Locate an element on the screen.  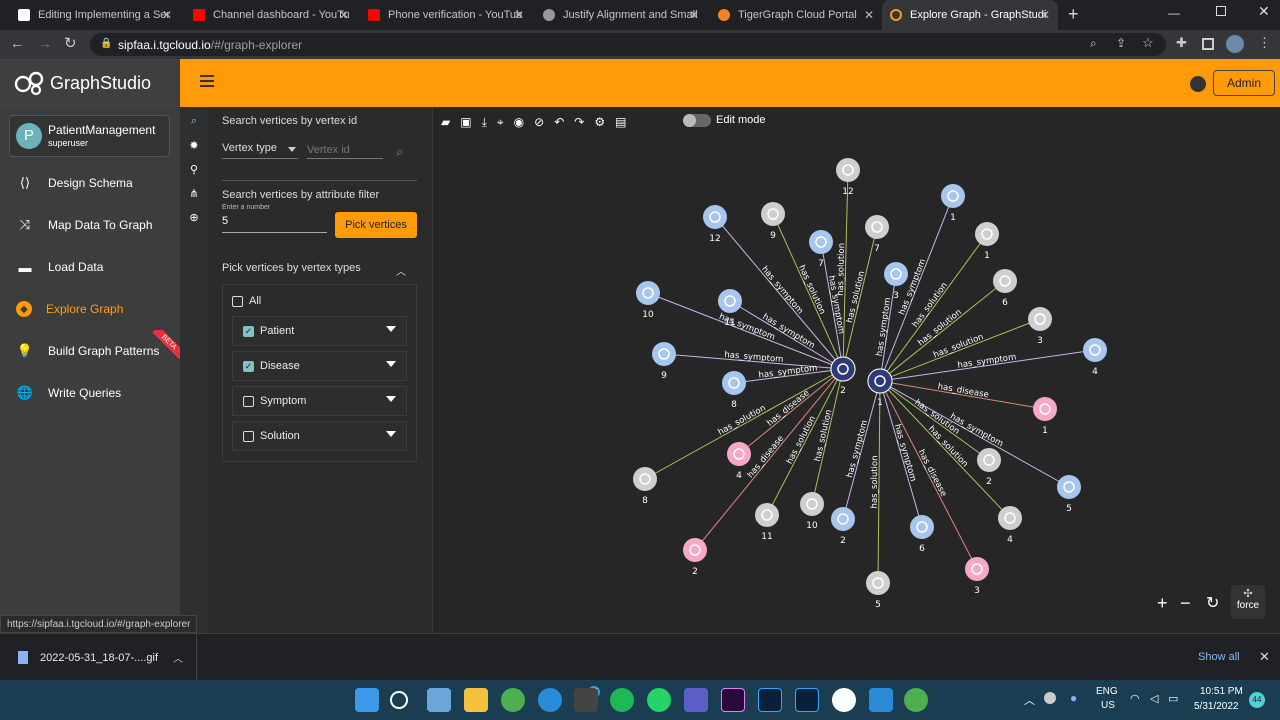
graph-selector: P PatientManagement superuser is located at coordinates (89, 136).